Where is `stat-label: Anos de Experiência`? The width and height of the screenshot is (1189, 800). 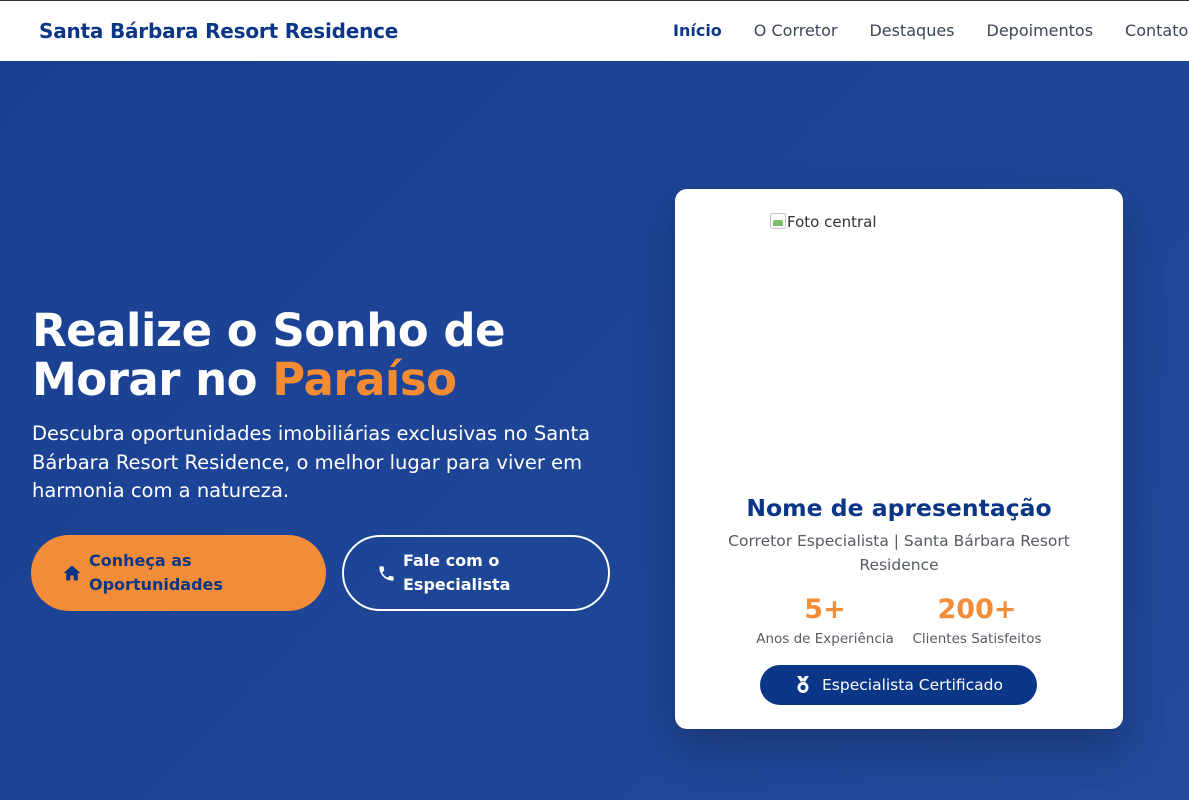
stat-label: Anos de Experiência is located at coordinates (825, 639).